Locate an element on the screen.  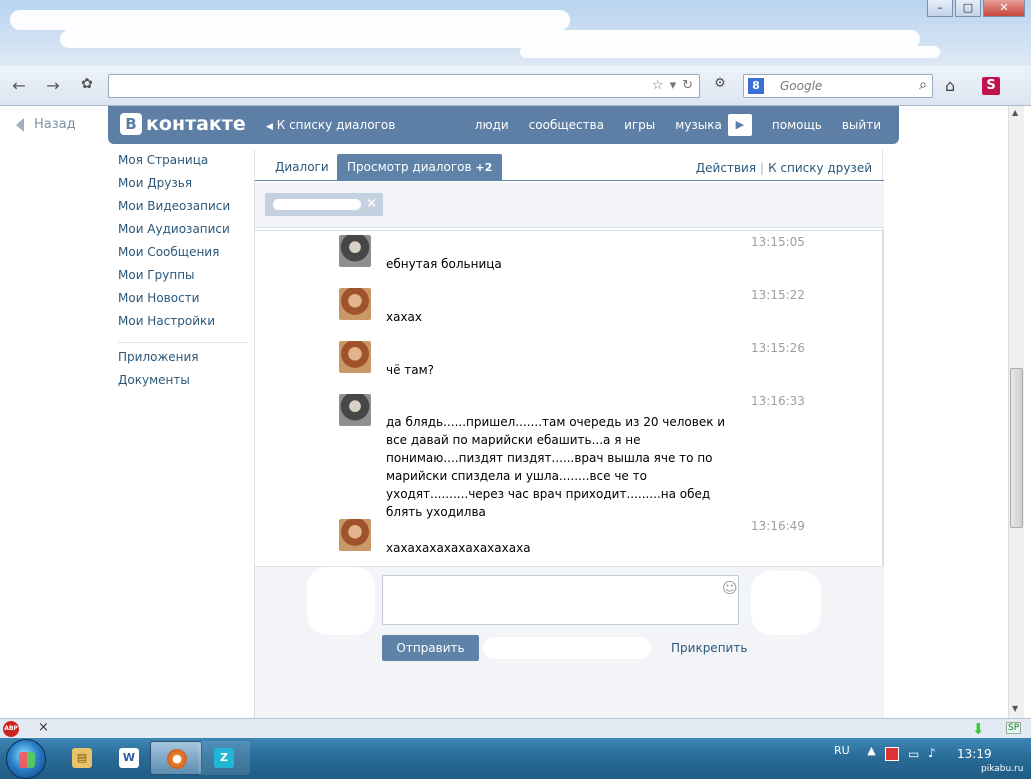
search-box: 8 Google ⌕ is located at coordinates (838, 86).